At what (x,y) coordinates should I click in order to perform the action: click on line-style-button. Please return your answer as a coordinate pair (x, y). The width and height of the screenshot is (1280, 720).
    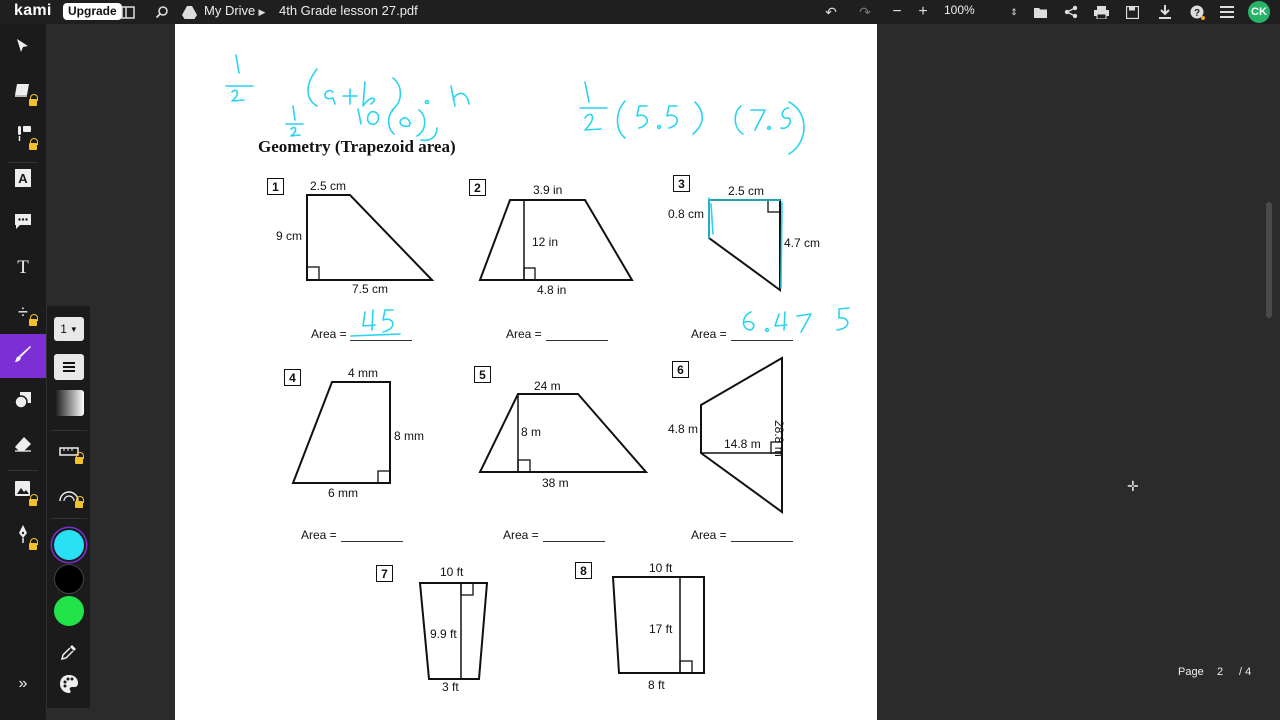
    Looking at the image, I should click on (69, 367).